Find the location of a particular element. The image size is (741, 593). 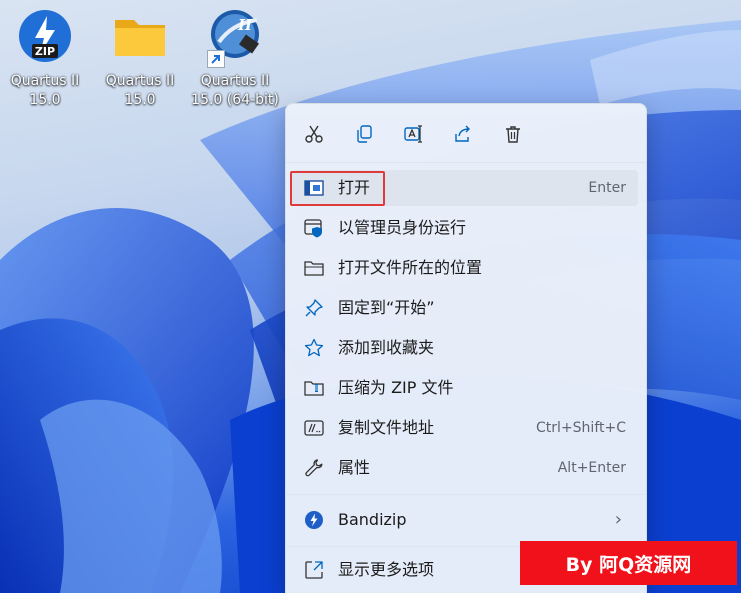

delete-icon is located at coordinates (513, 134).